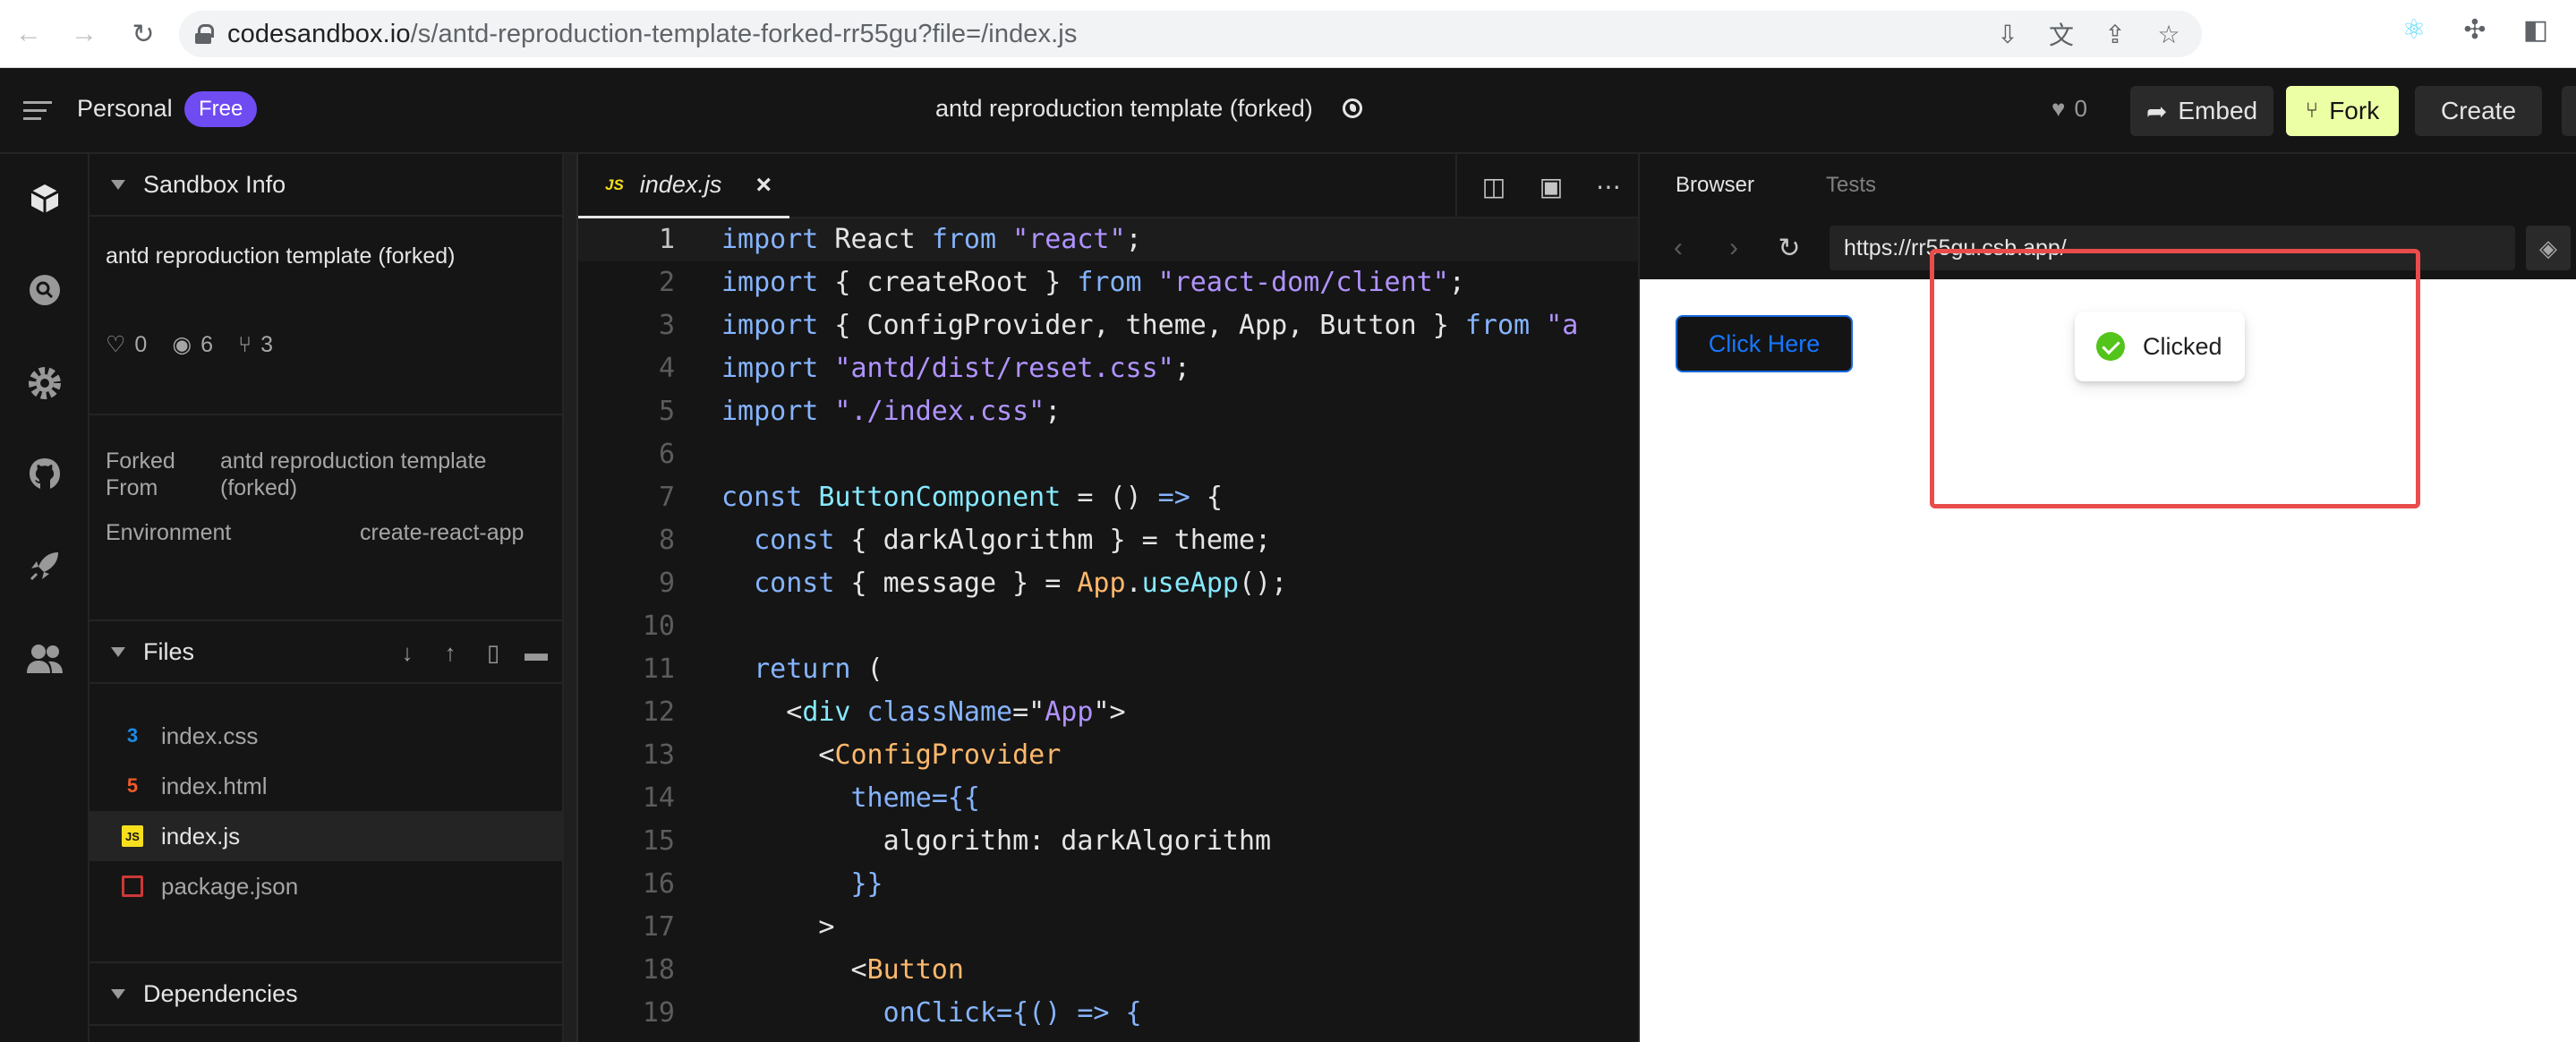 The image size is (2576, 1042). What do you see at coordinates (957, 841) in the screenshot?
I see `code-line: 15 algorithm: darkAlgorithm` at bounding box center [957, 841].